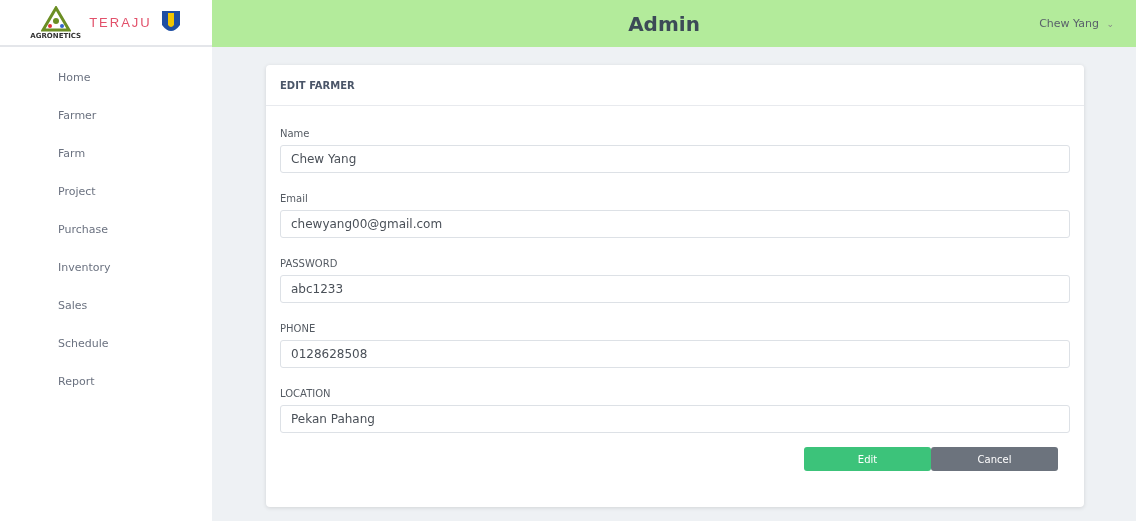  What do you see at coordinates (664, 23) in the screenshot?
I see `page-title: Admin` at bounding box center [664, 23].